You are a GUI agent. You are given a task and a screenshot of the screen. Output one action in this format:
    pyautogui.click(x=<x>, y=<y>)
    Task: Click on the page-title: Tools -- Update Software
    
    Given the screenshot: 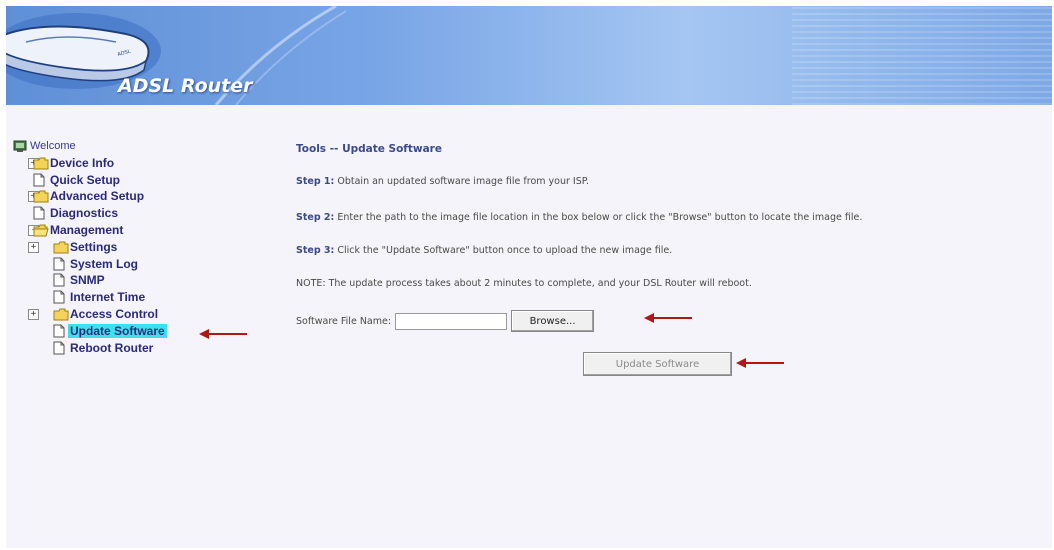 What is the action you would take?
    pyautogui.click(x=369, y=149)
    